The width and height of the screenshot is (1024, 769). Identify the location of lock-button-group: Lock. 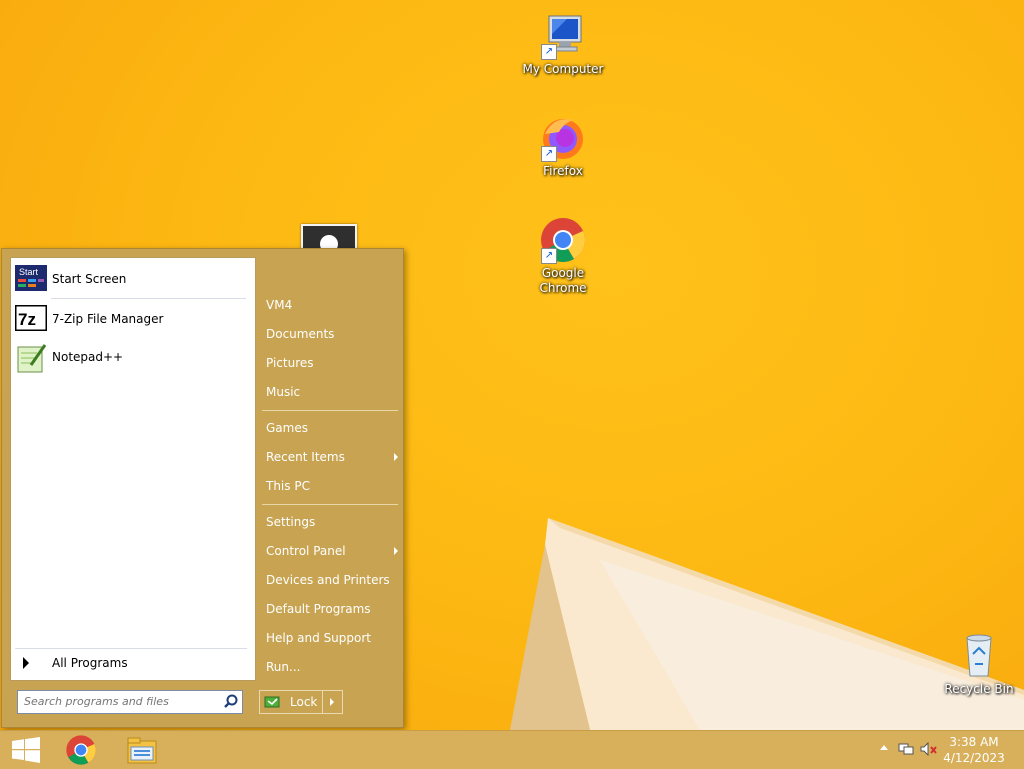
(301, 702).